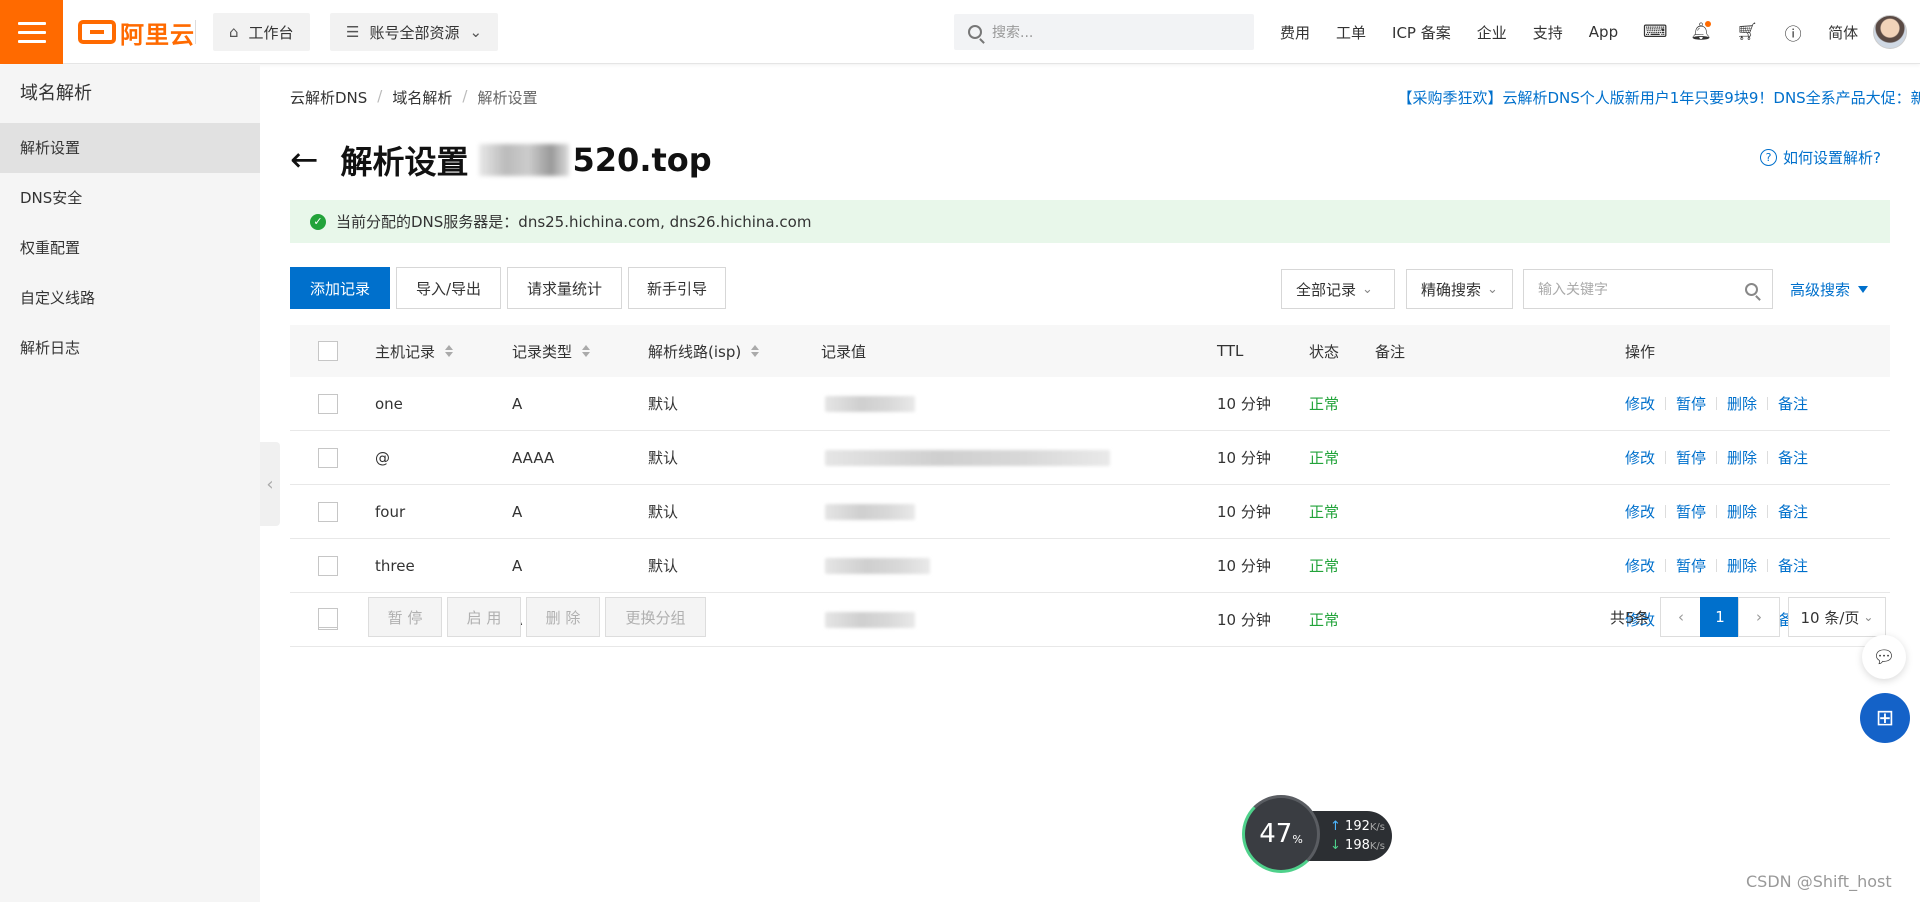 This screenshot has height=902, width=1920. Describe the element at coordinates (1326, 289) in the screenshot. I see `record-filter-value: 全部记录` at that location.